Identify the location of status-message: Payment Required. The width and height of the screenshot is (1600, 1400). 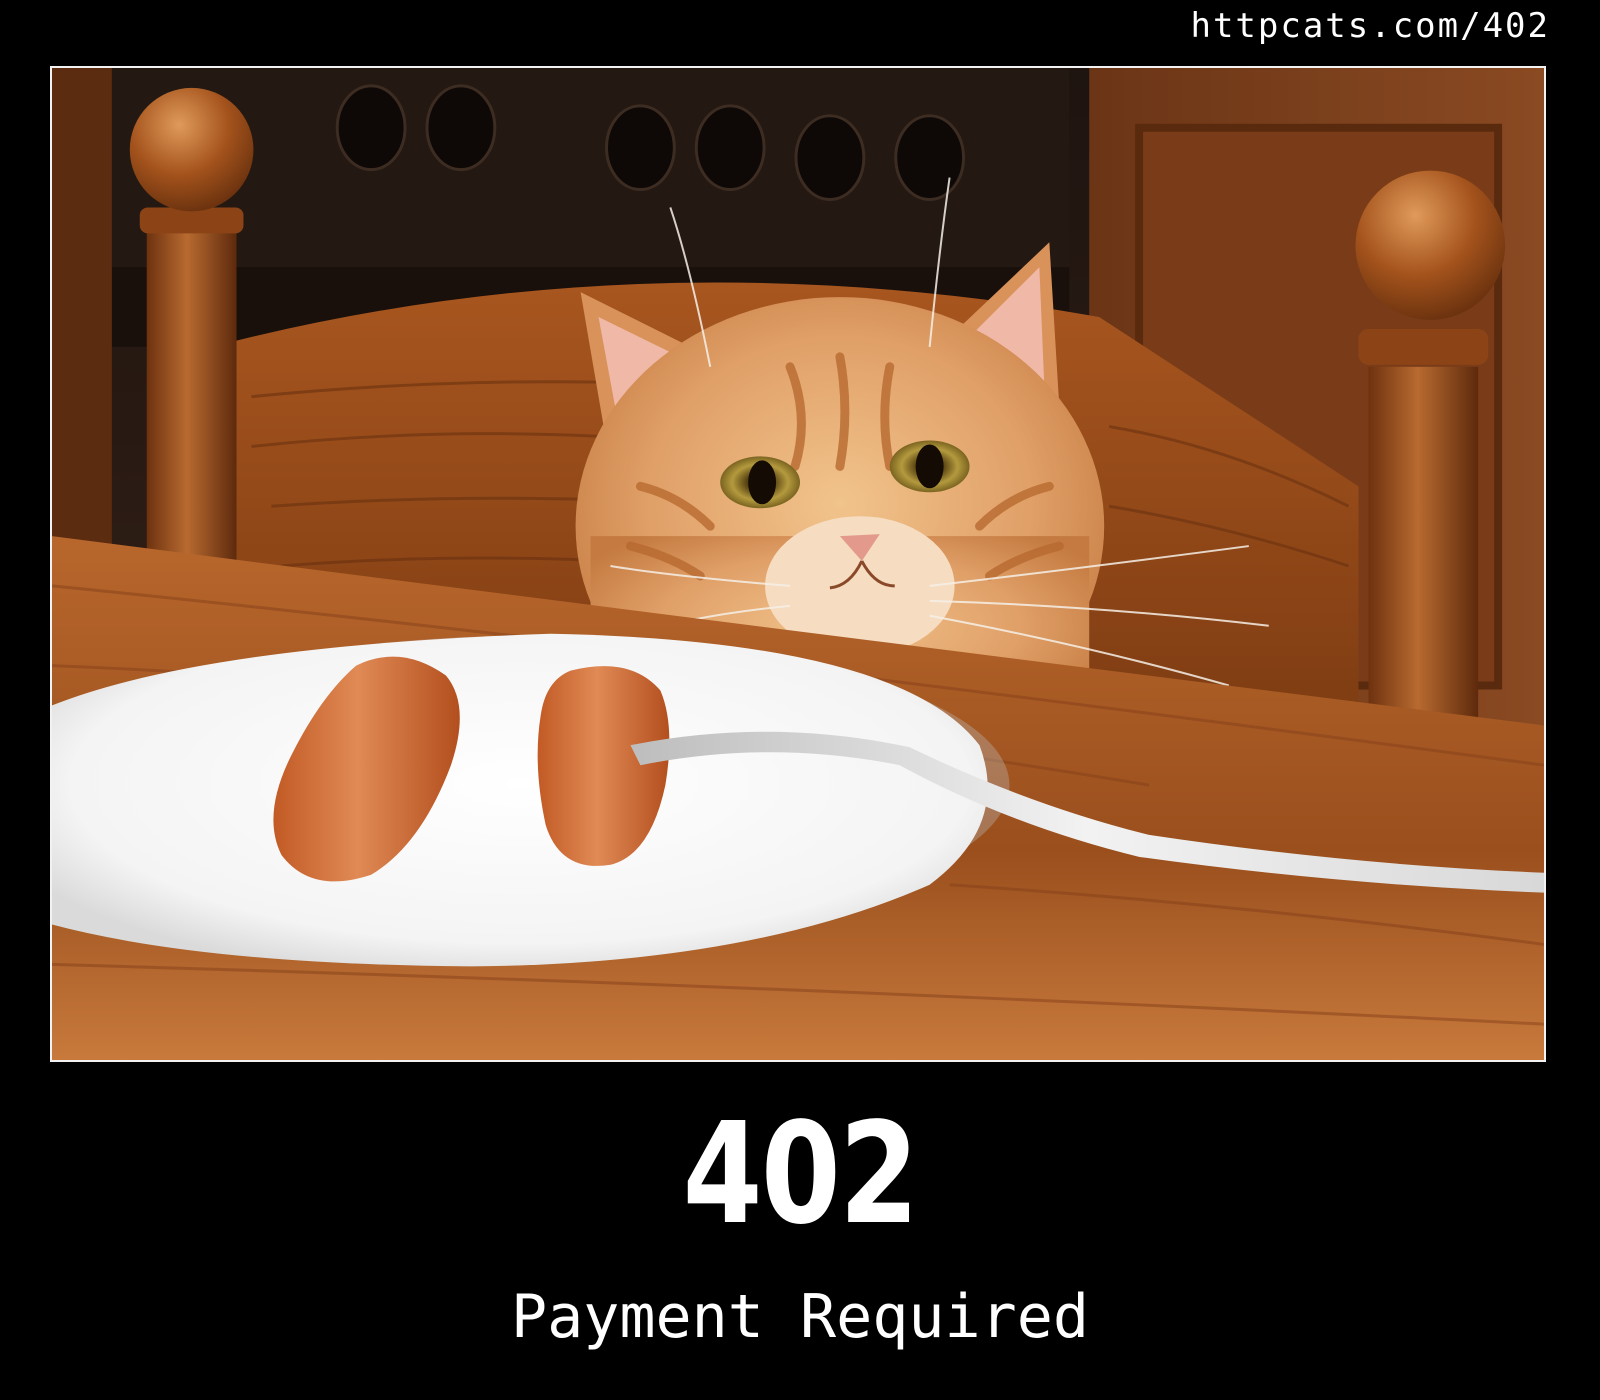
(800, 1317).